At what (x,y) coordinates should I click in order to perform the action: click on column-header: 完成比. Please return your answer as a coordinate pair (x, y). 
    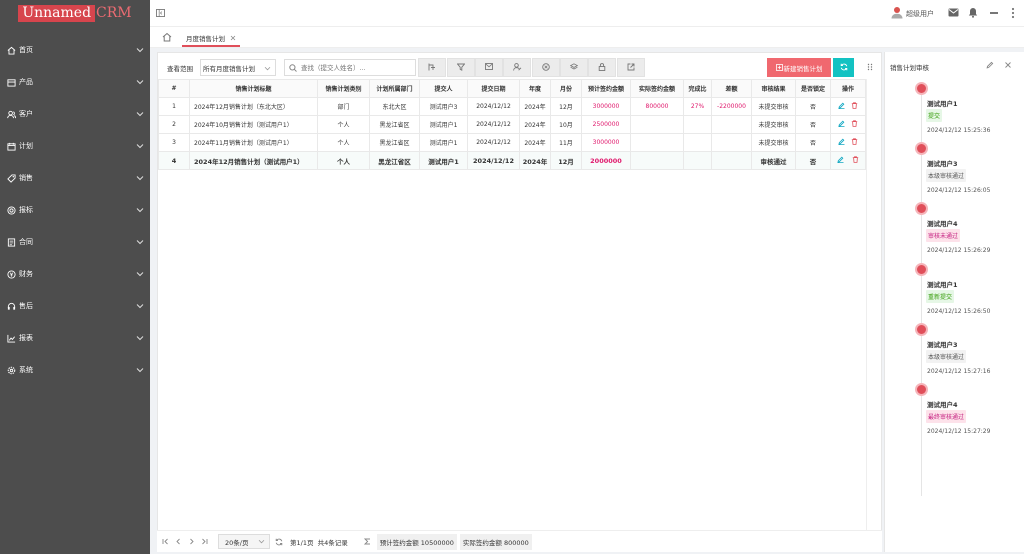
    Looking at the image, I should click on (697, 88).